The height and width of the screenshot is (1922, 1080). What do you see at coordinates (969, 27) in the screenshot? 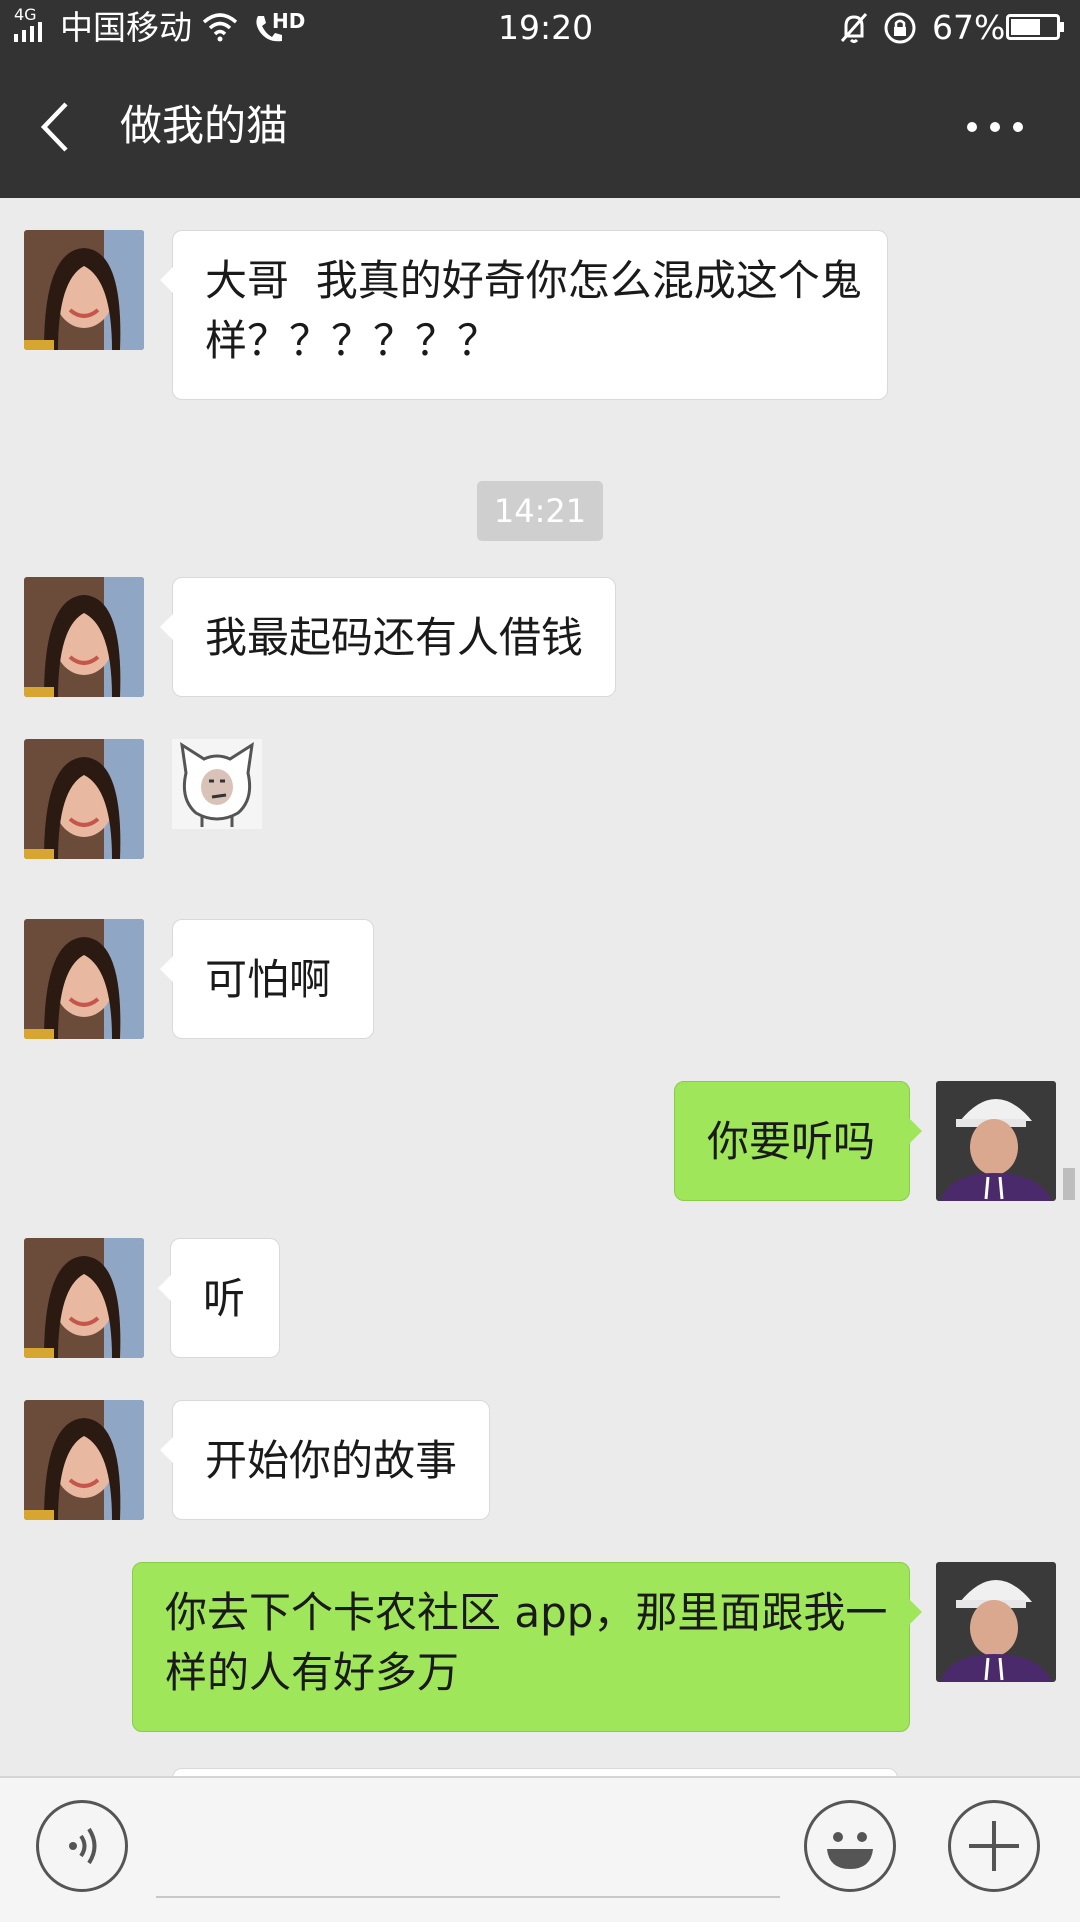
I see `battery-percent: 67%` at bounding box center [969, 27].